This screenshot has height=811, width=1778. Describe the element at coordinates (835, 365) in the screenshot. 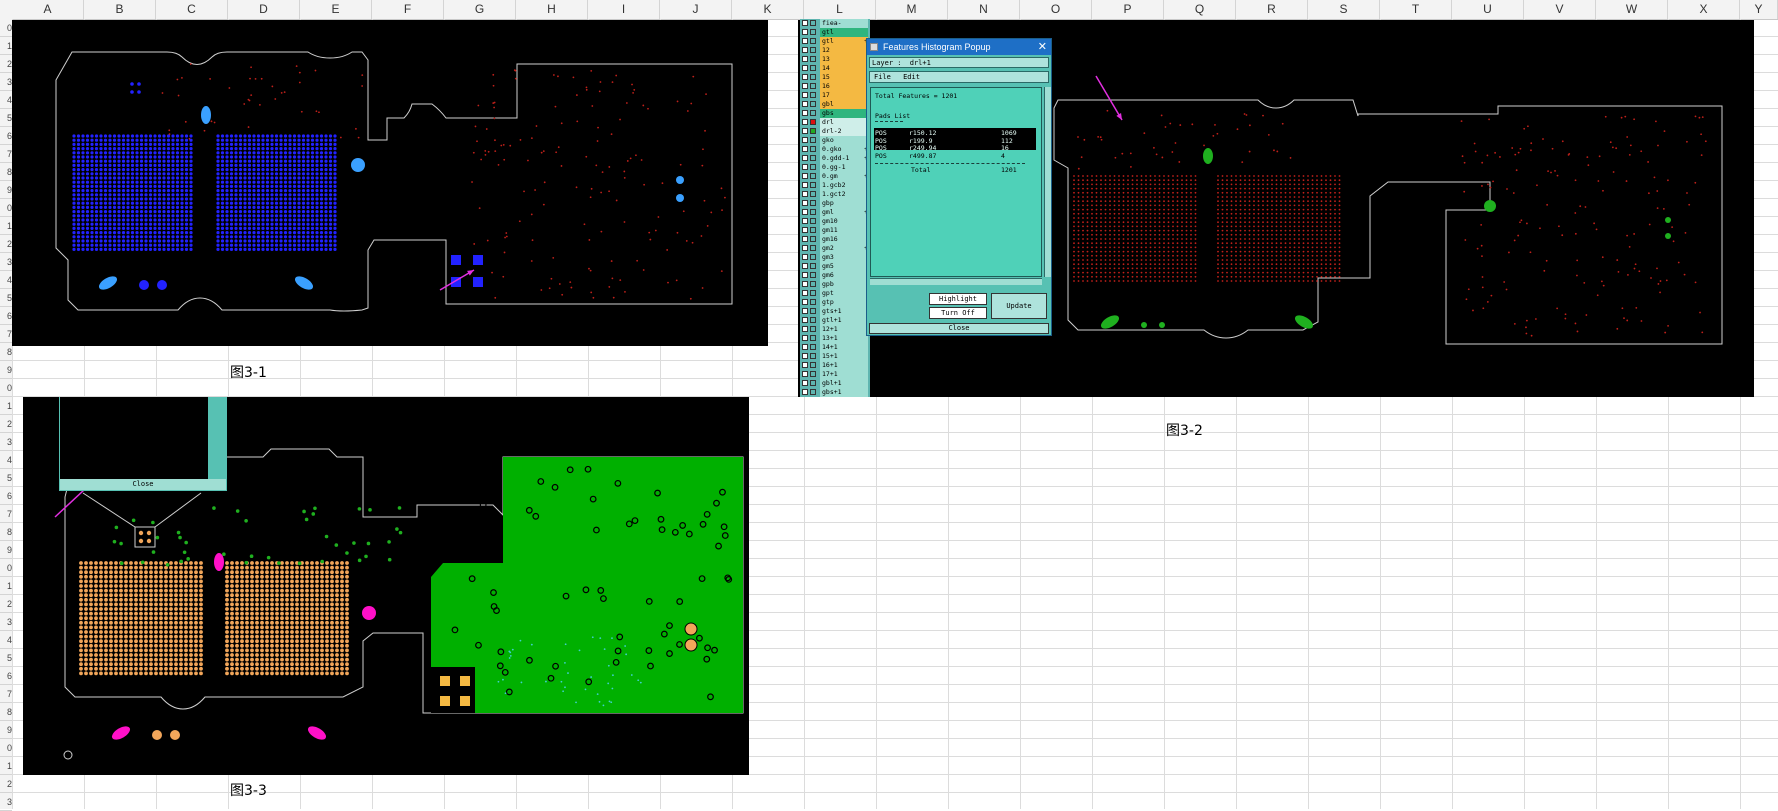

I see `layer-item: 16+1` at that location.